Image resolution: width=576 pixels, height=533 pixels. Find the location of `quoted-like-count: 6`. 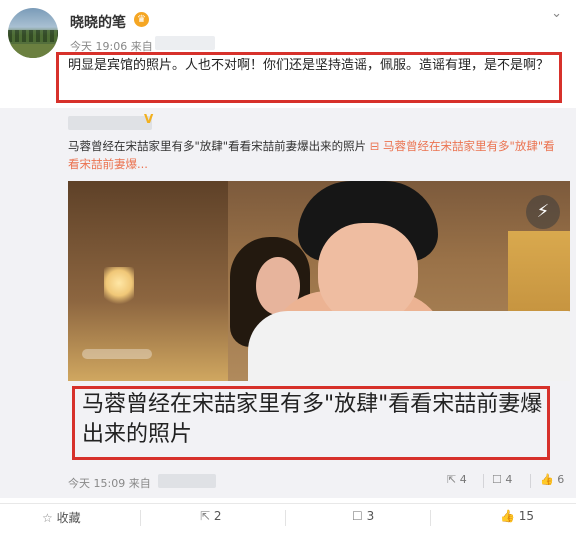

quoted-like-count: 6 is located at coordinates (561, 479).